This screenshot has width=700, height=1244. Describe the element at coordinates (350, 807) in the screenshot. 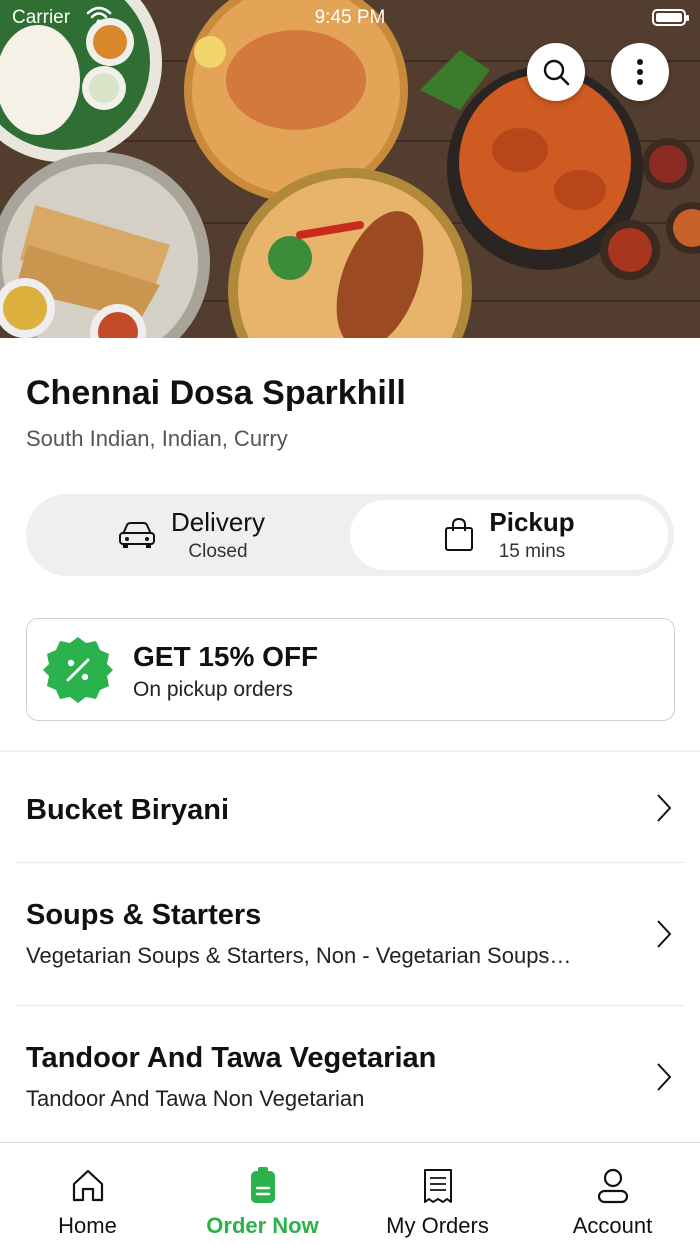

I see `menu-category-bucket-biryani: Bucket Biryani` at that location.